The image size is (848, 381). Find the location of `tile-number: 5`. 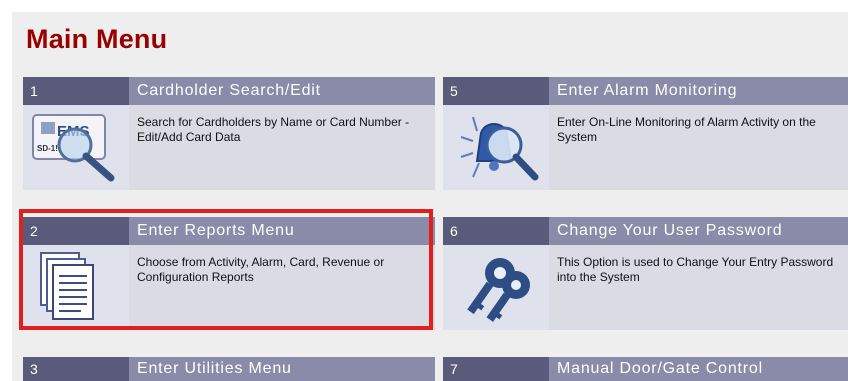

tile-number: 5 is located at coordinates (496, 91).